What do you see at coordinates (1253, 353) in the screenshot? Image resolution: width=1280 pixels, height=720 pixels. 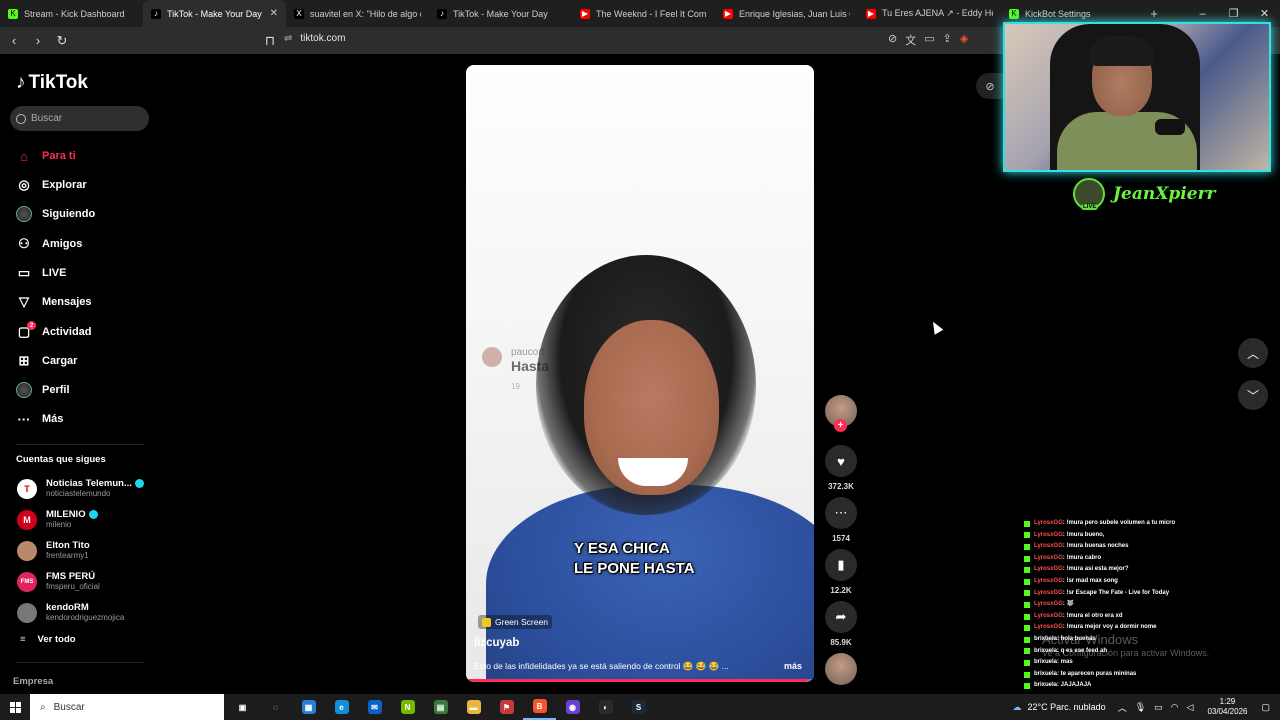 I see `previous-video-button: ︿` at bounding box center [1253, 353].